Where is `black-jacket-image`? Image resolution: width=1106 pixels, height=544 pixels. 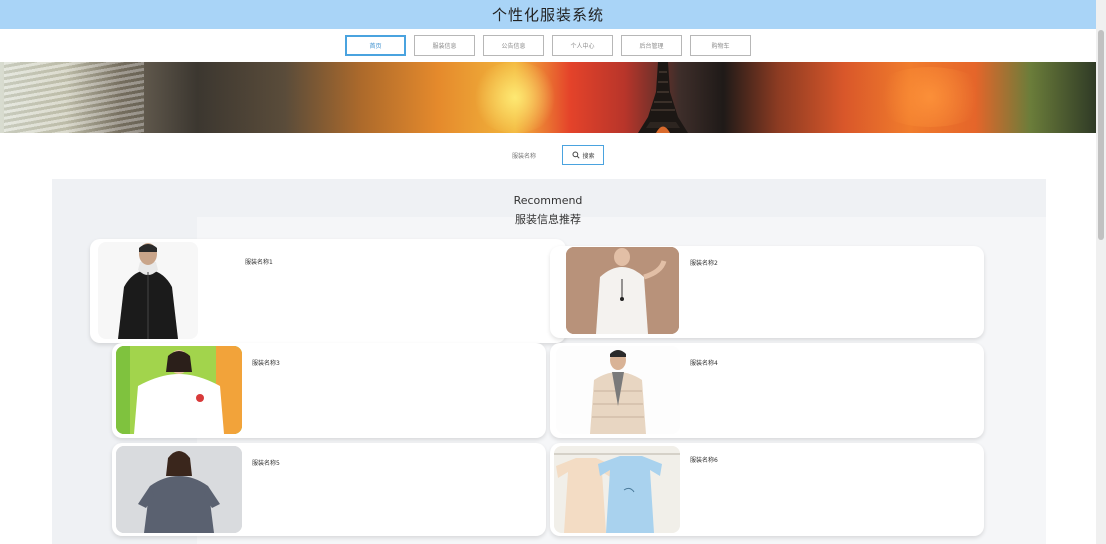 black-jacket-image is located at coordinates (148, 290).